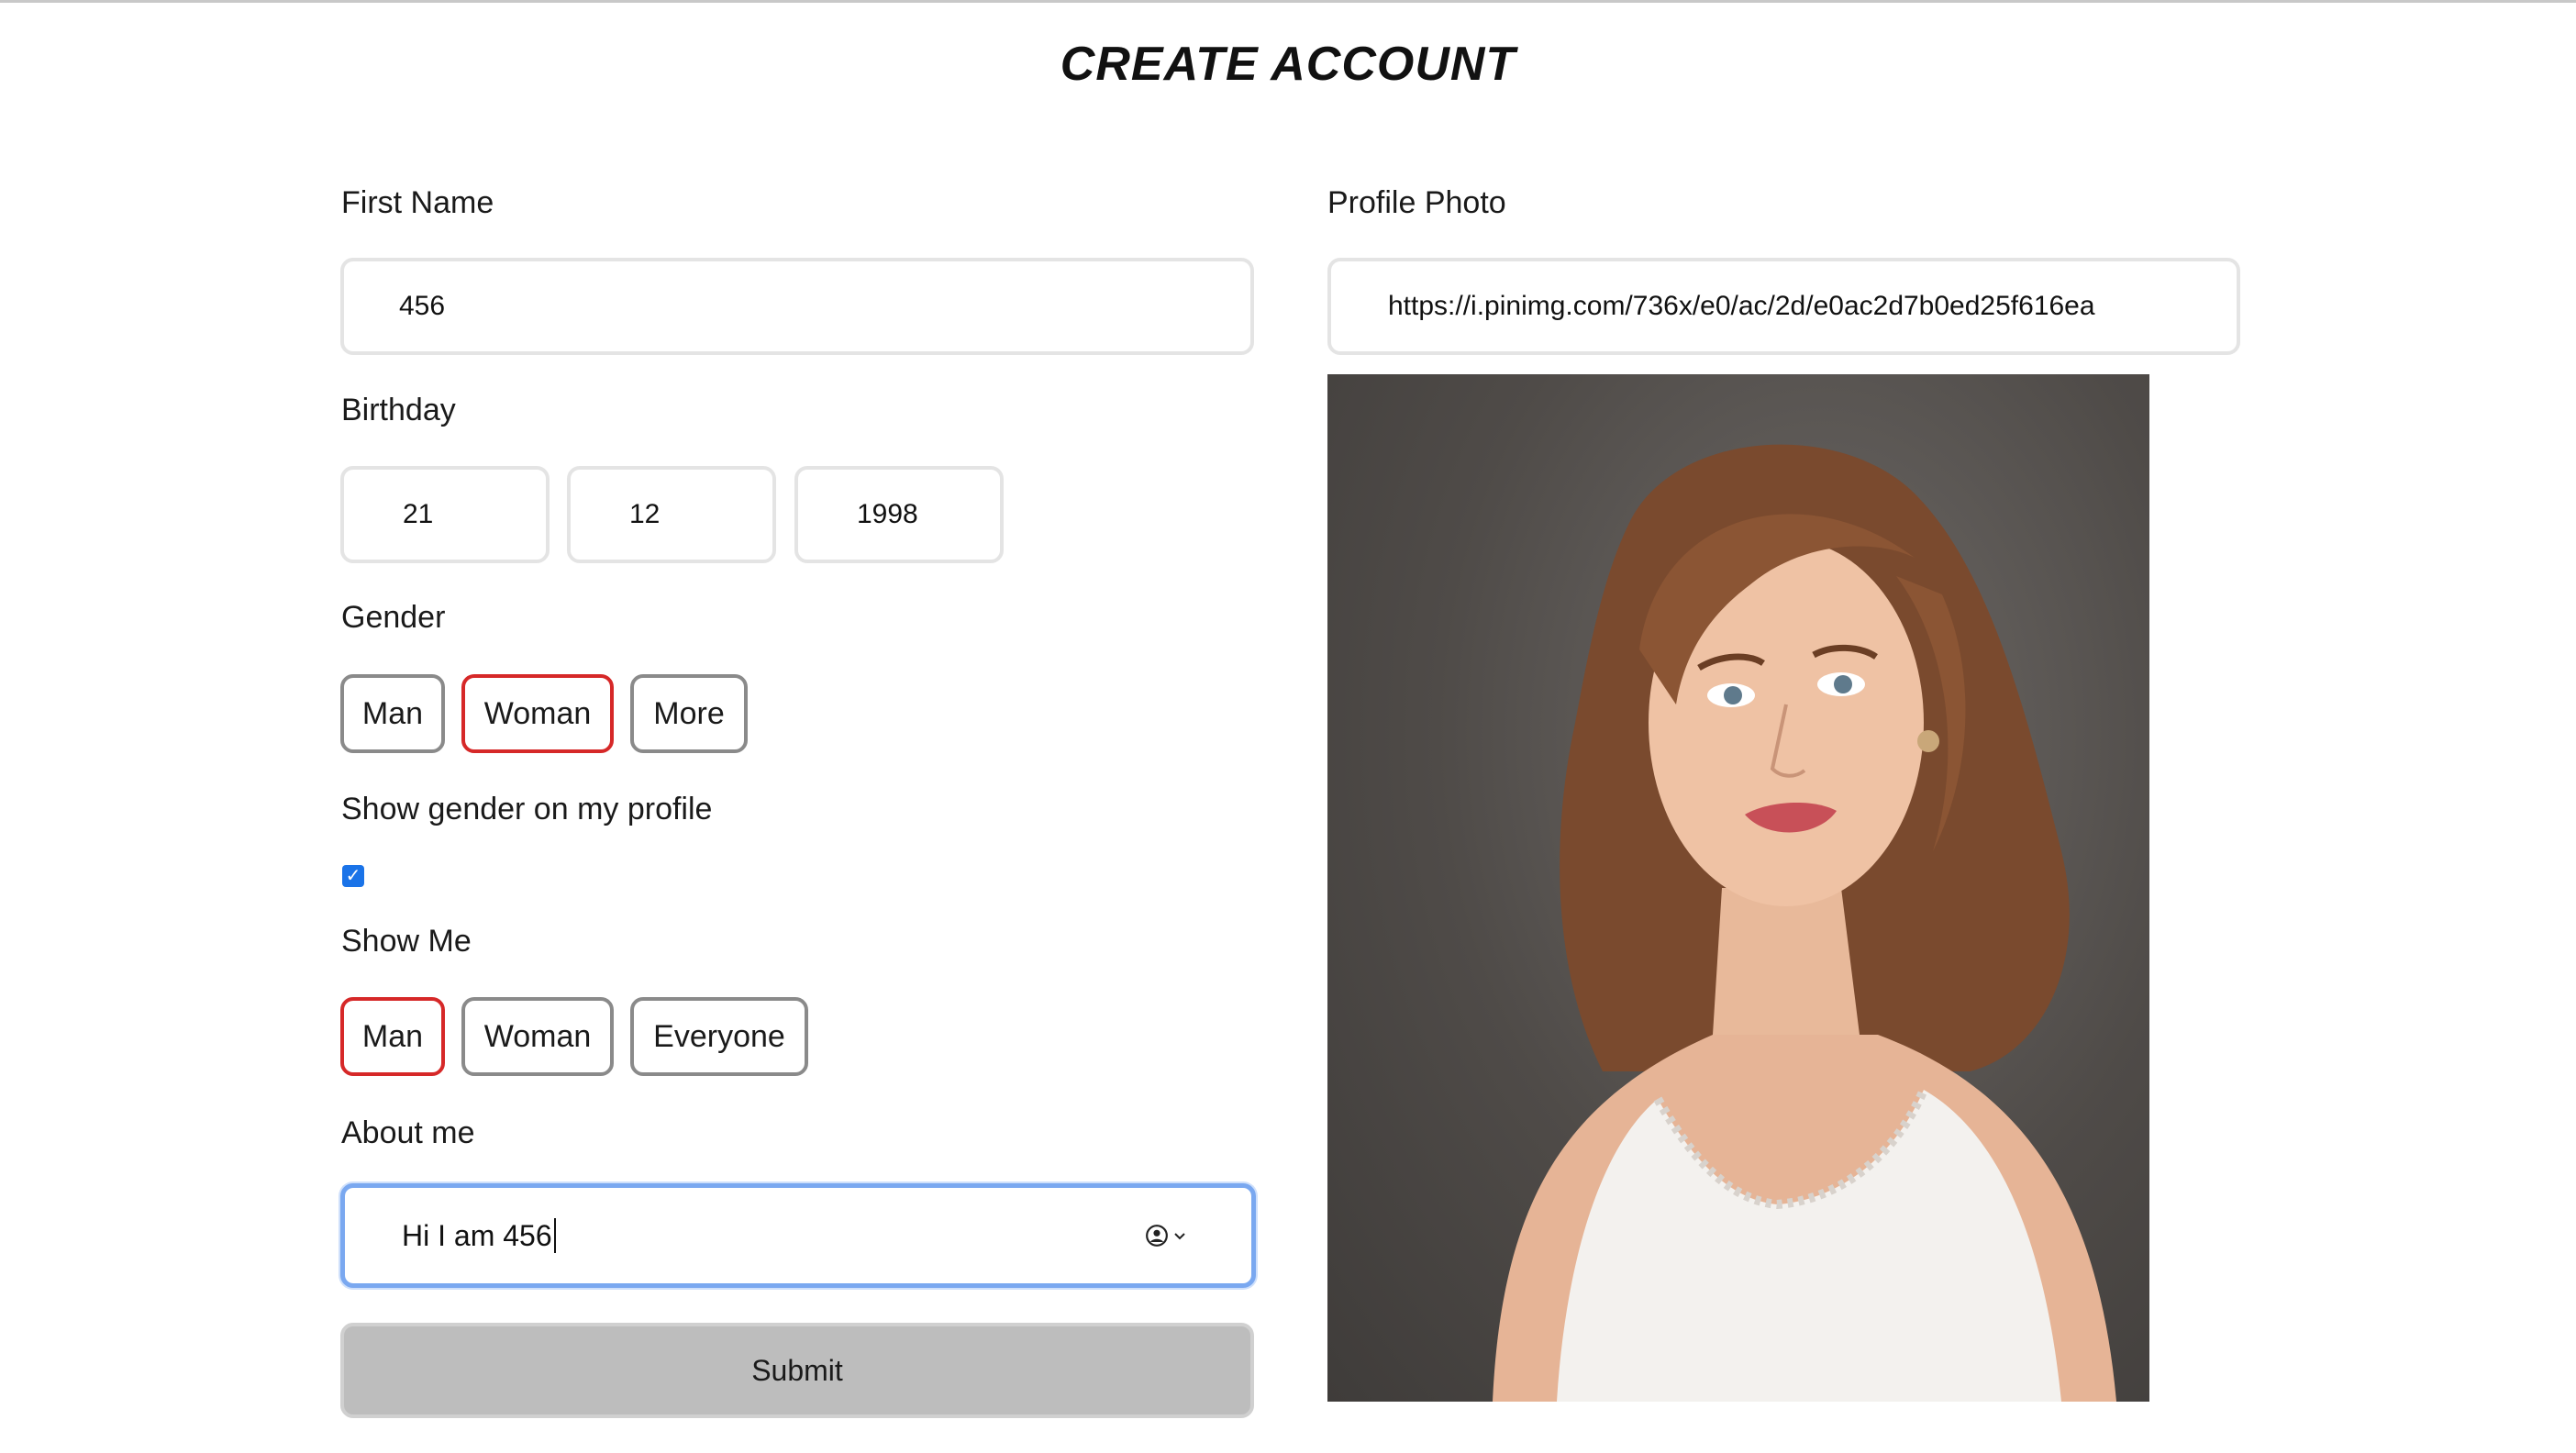  Describe the element at coordinates (398, 410) in the screenshot. I see `birthday-label: Birthday` at that location.